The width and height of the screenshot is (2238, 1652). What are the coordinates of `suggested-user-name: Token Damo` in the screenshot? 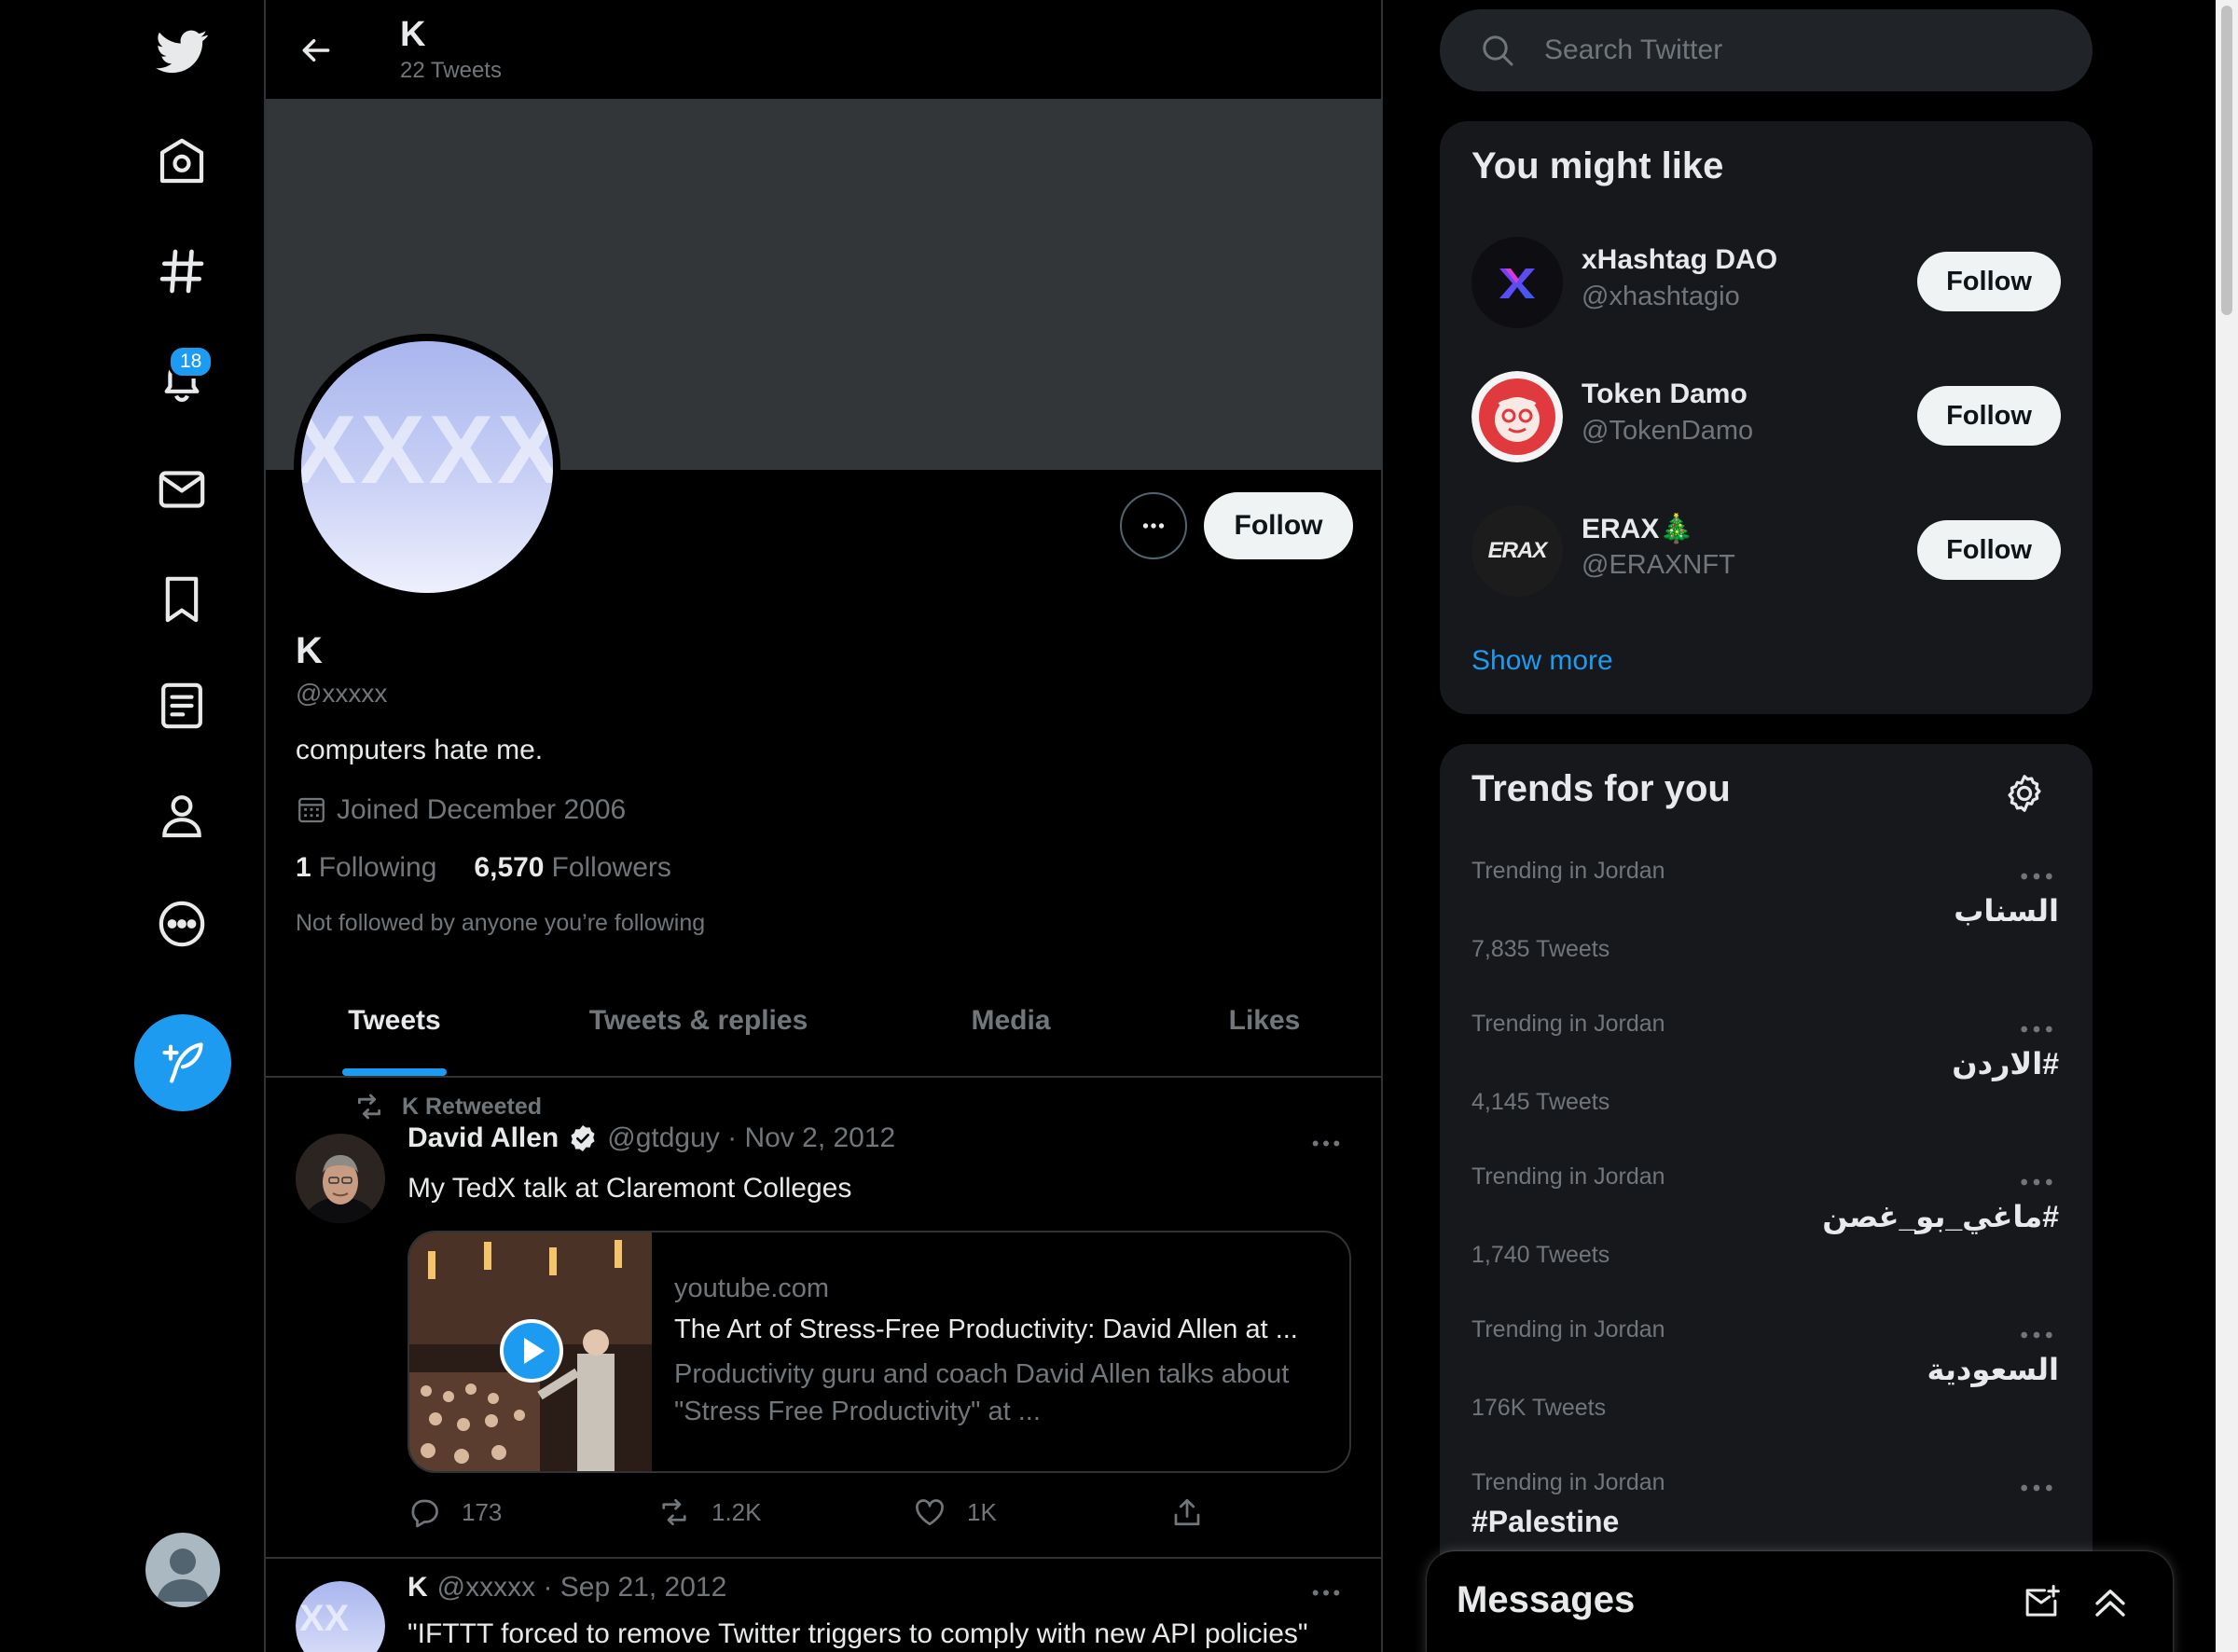 It's located at (1665, 394).